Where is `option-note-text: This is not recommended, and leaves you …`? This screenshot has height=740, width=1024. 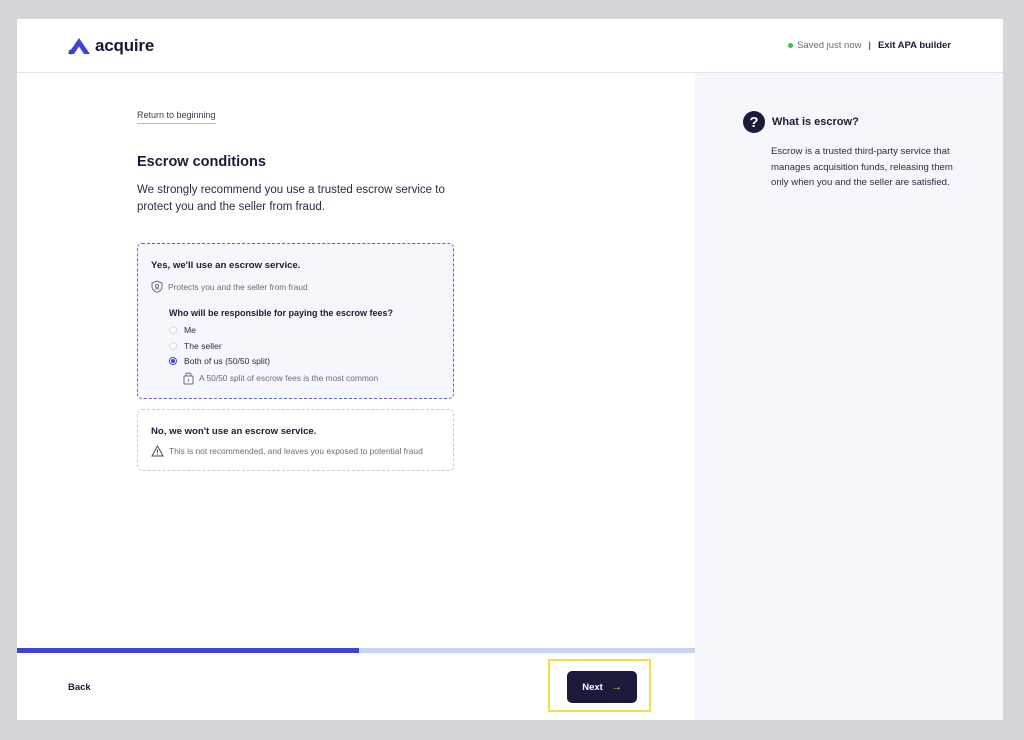
option-note-text: This is not recommended, and leaves you … is located at coordinates (296, 451).